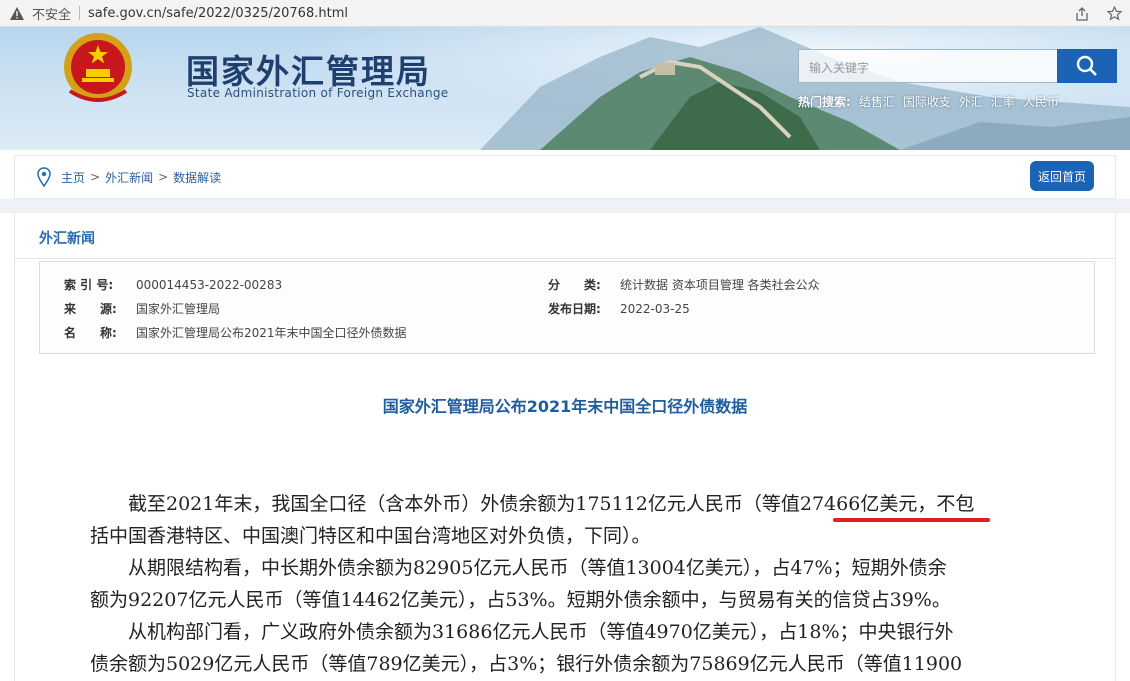  Describe the element at coordinates (318, 93) in the screenshot. I see `site-logo-english: State Administration of Foreign Exchange` at that location.